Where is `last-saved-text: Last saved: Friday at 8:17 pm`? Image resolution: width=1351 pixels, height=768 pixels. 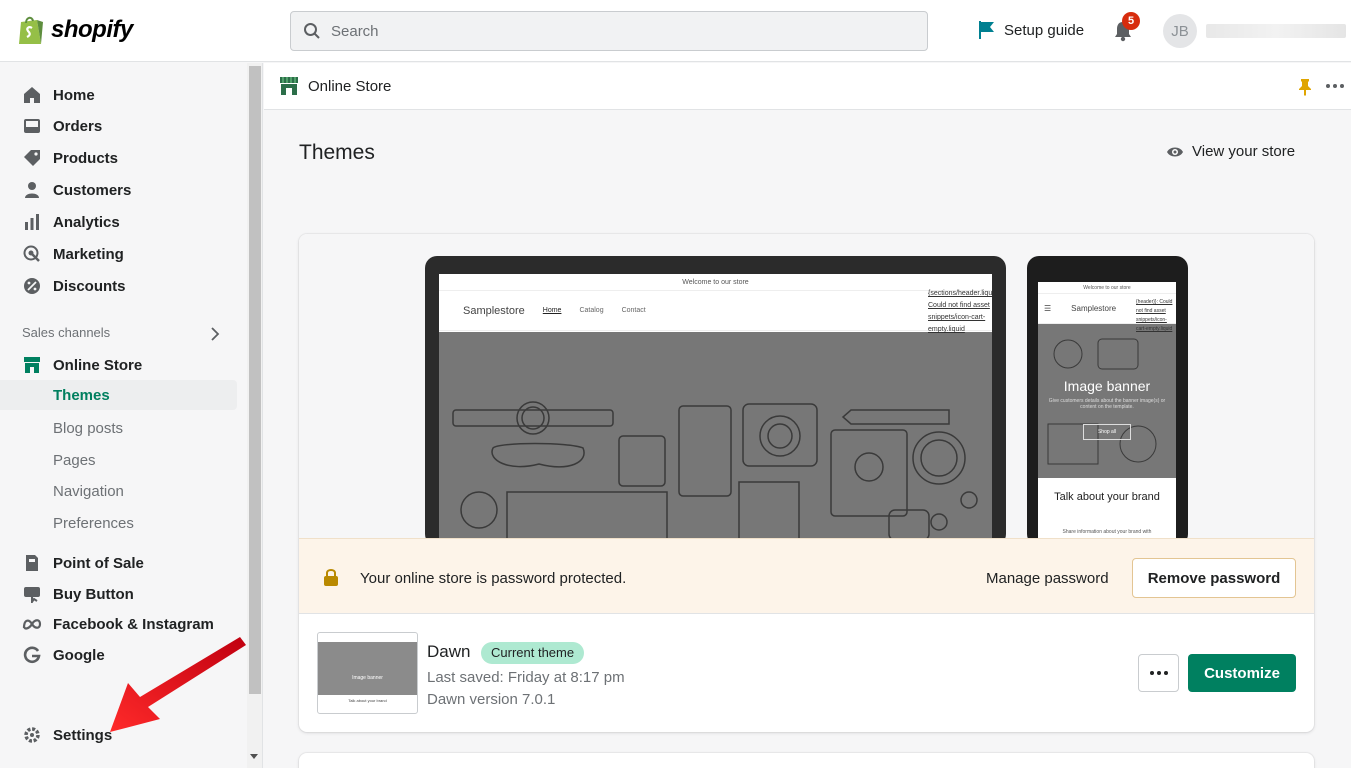
last-saved-text: Last saved: Friday at 8:17 pm is located at coordinates (526, 677).